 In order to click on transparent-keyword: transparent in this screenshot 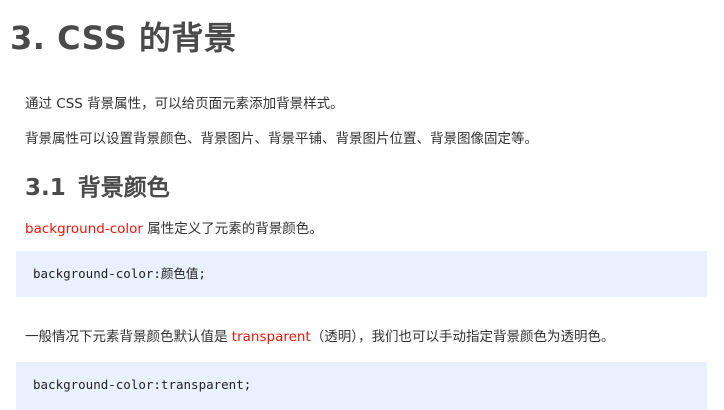, I will do `click(271, 337)`.